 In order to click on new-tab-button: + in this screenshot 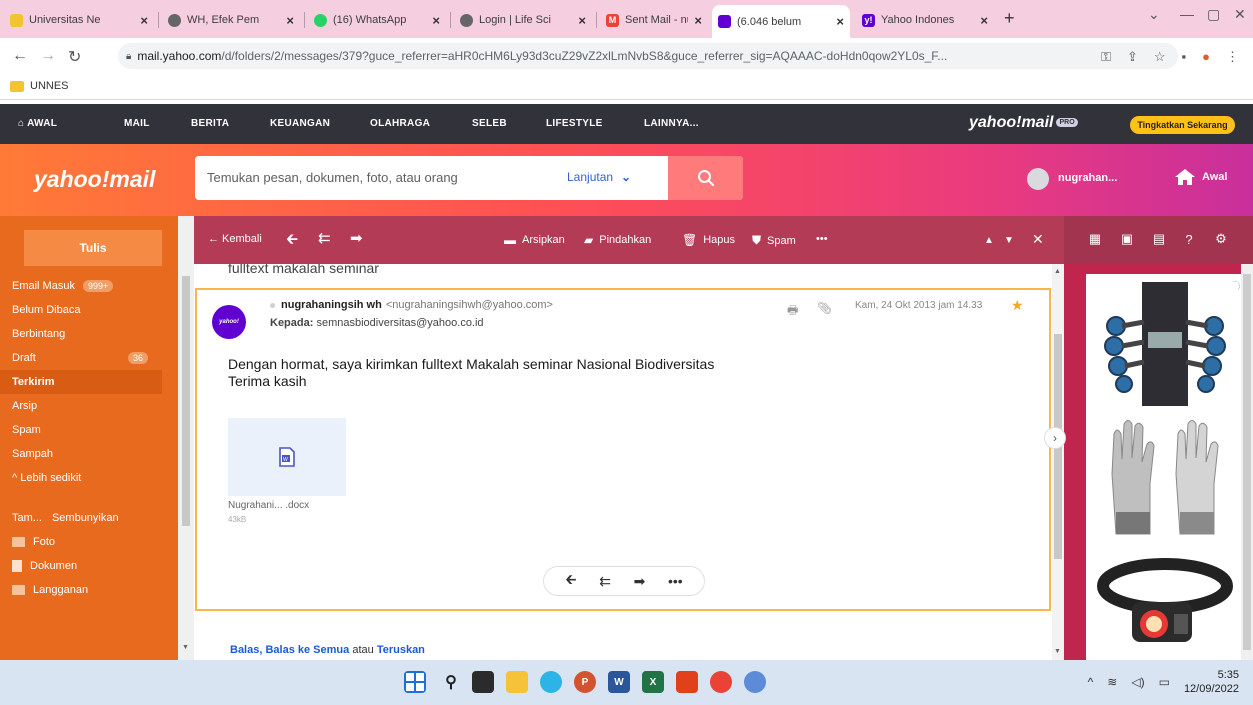, I will do `click(1009, 18)`.